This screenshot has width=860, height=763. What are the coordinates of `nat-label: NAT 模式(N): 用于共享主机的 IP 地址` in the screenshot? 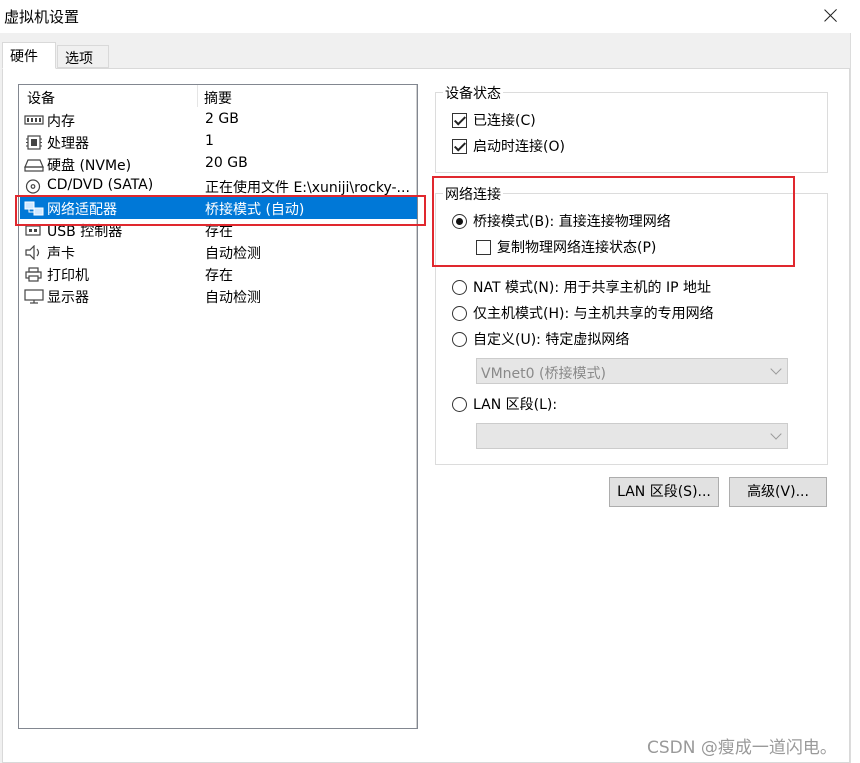 It's located at (592, 287).